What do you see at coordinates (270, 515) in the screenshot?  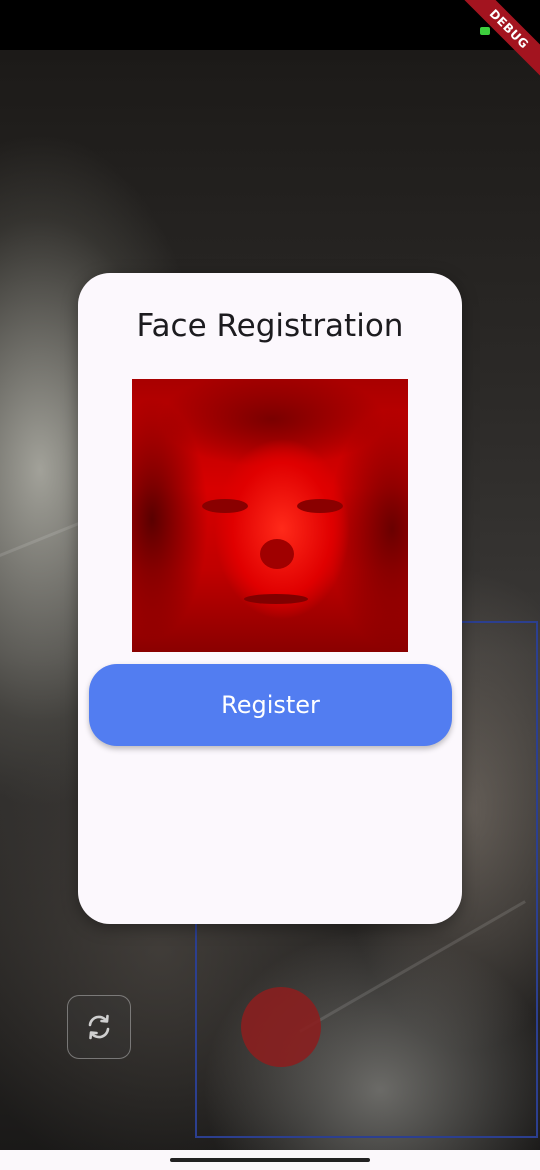 I see `face-preview-image` at bounding box center [270, 515].